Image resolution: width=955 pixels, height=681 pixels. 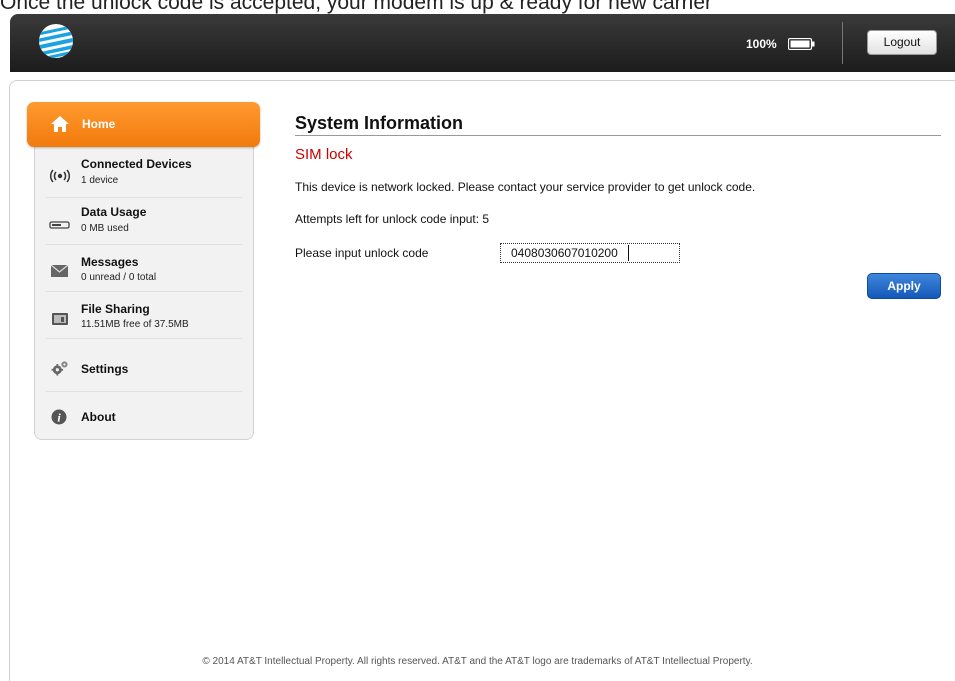 I want to click on sd-card-icon, so click(x=60, y=319).